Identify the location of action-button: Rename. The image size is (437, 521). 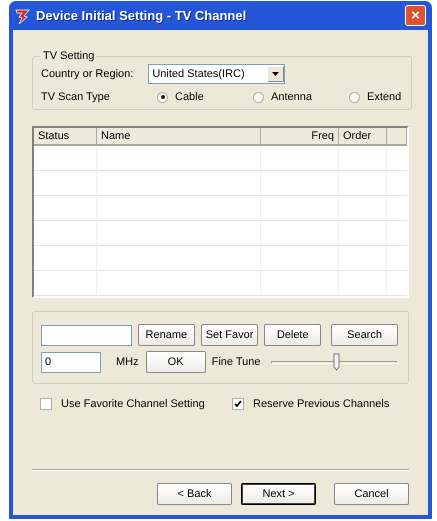
(166, 335).